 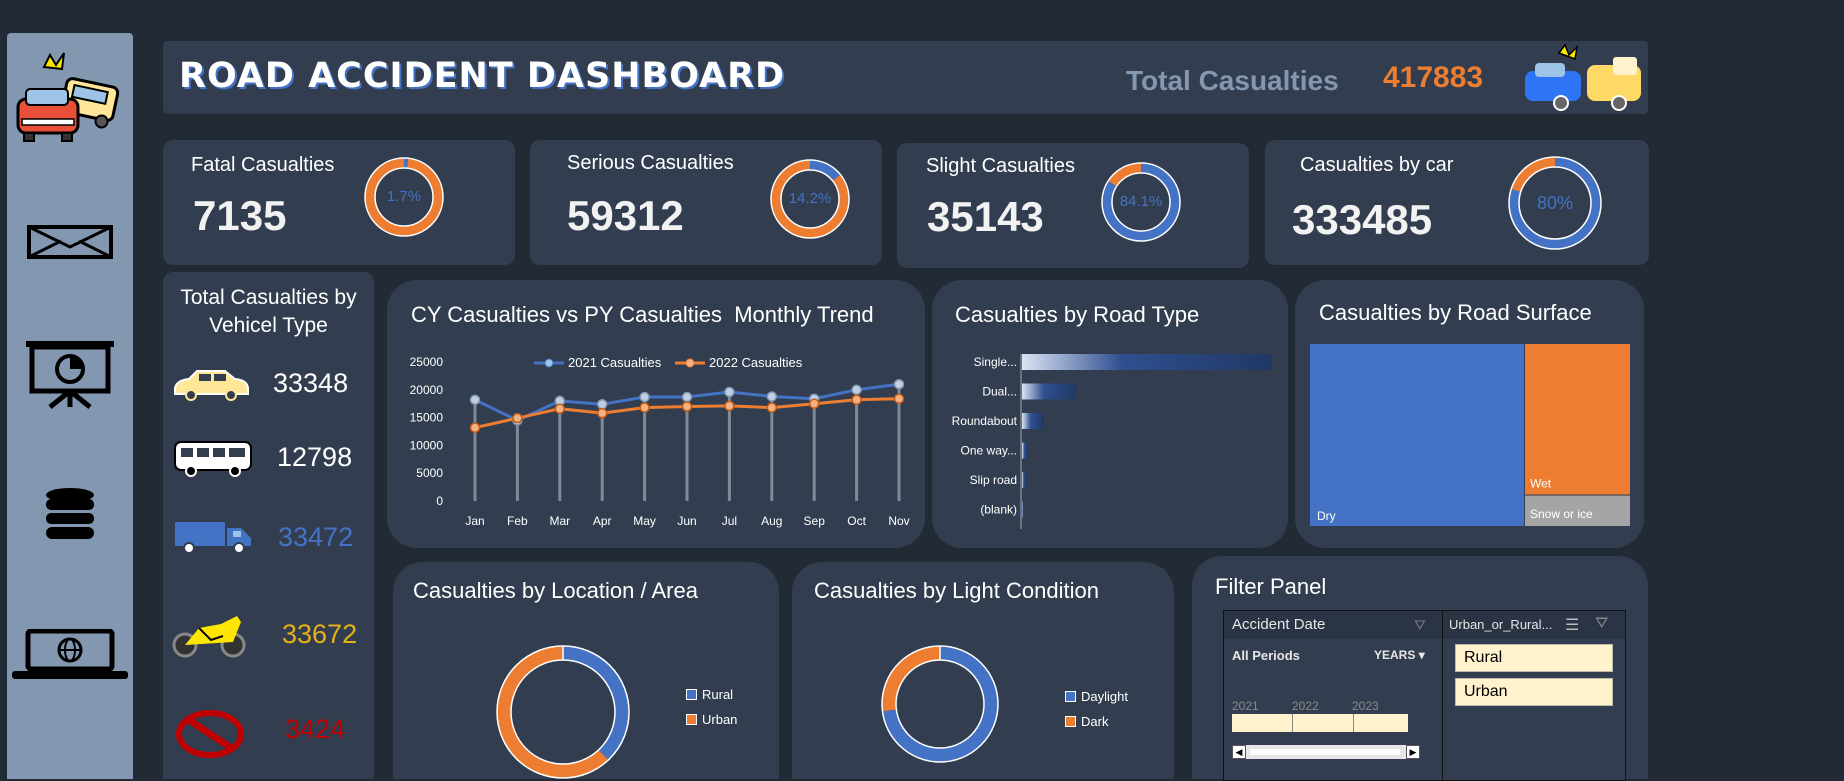 I want to click on timeline-year-2022: 2022, so click(x=1305, y=706).